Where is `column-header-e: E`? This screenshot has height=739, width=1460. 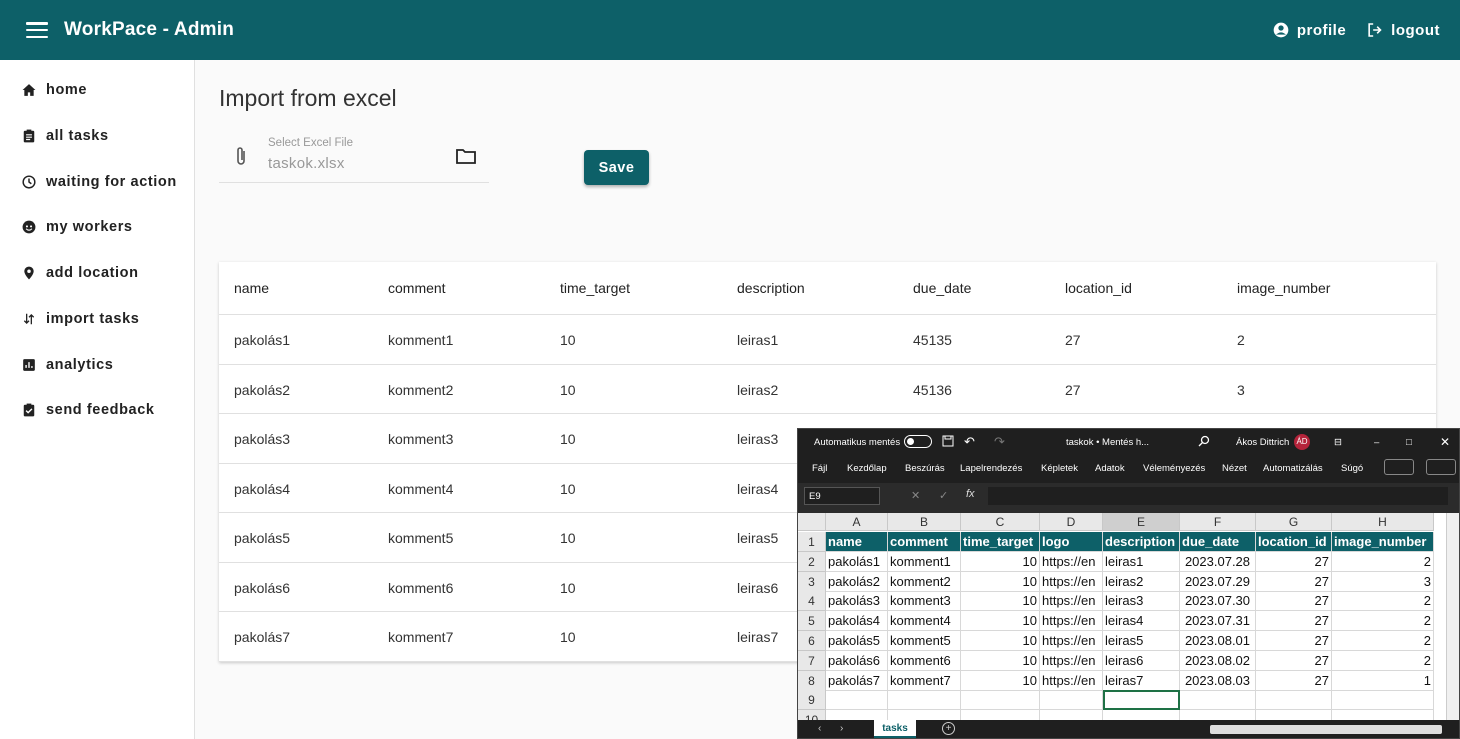 column-header-e: E is located at coordinates (1141, 522).